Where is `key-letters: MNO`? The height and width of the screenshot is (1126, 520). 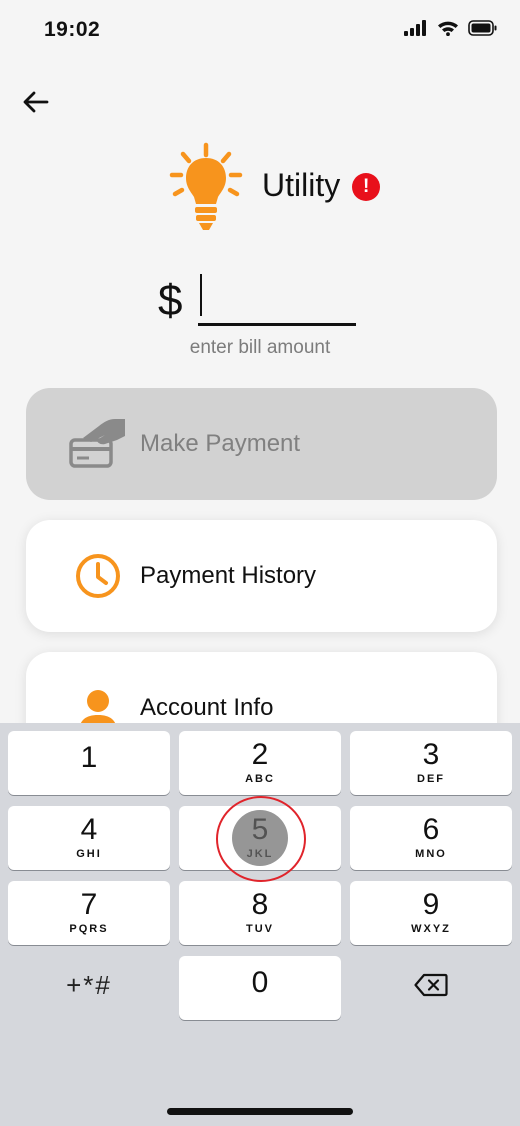
key-letters: MNO is located at coordinates (431, 854).